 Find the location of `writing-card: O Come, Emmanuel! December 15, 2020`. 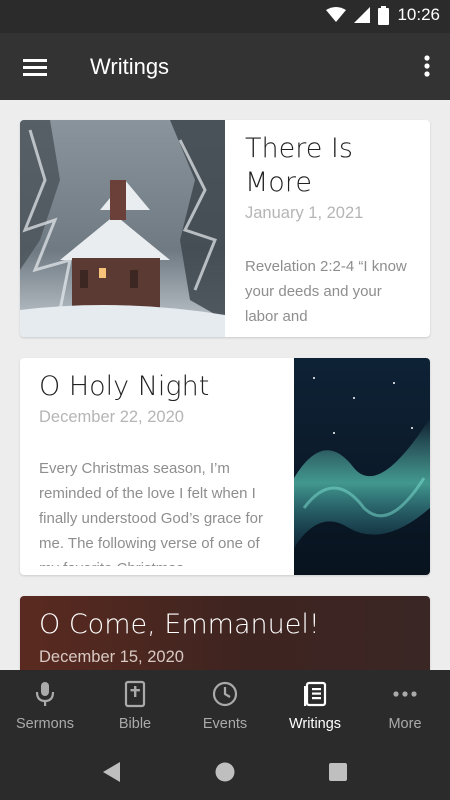

writing-card: O Come, Emmanuel! December 15, 2020 is located at coordinates (225, 633).